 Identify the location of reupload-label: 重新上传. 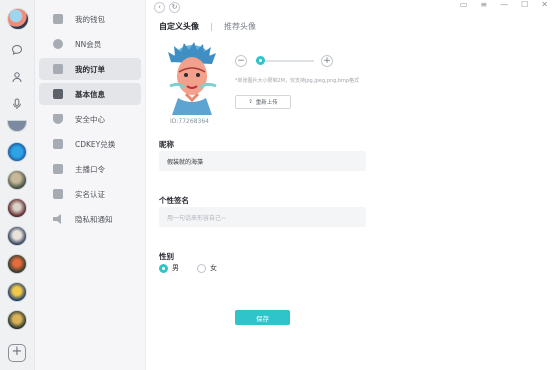
(266, 103).